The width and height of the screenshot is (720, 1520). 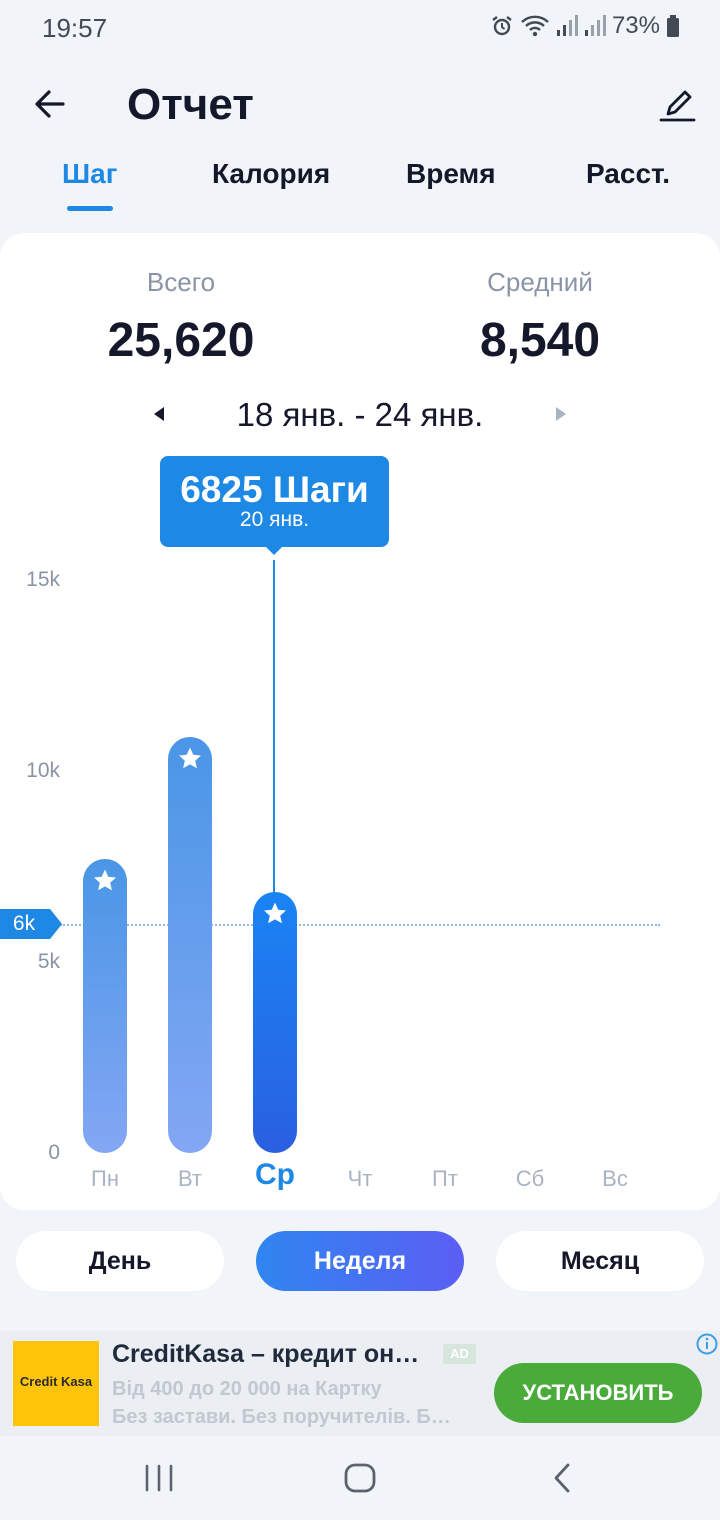 What do you see at coordinates (635, 25) in the screenshot?
I see `battery-percent: 73%` at bounding box center [635, 25].